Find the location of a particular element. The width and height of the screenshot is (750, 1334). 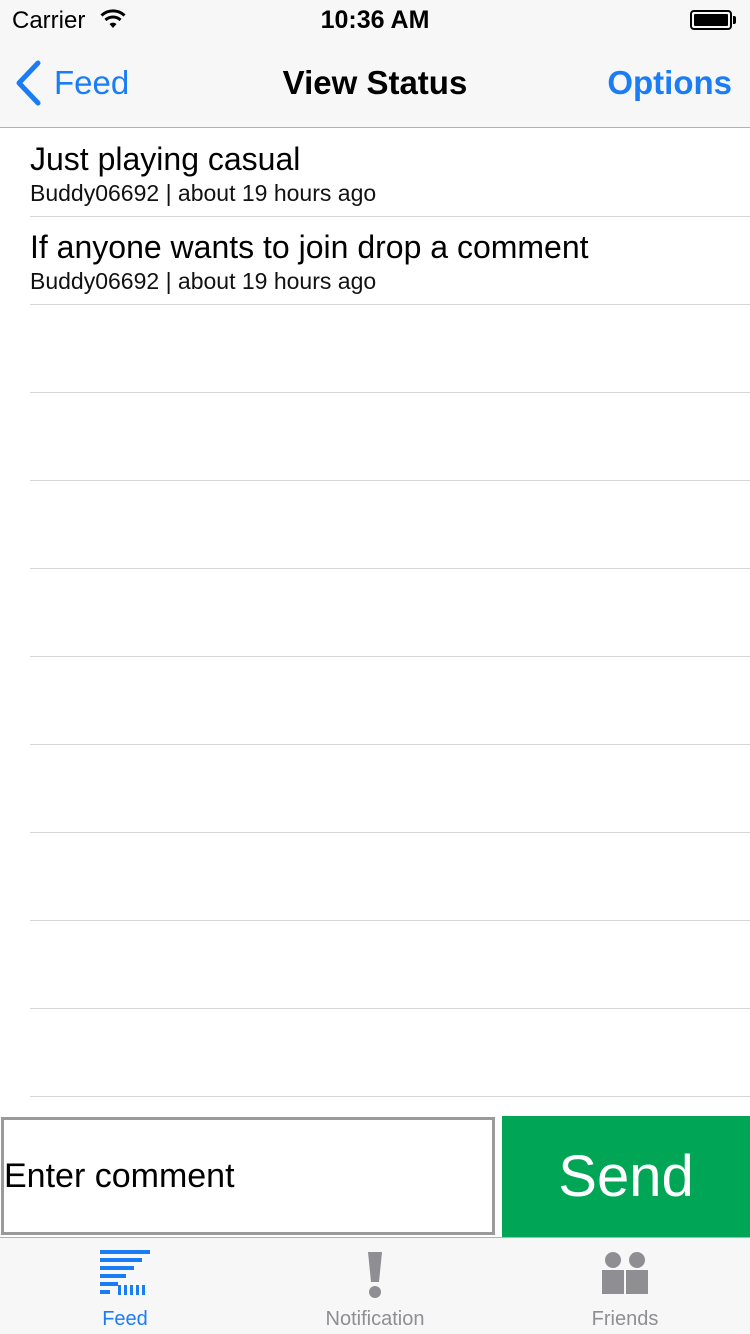

send-button: Send is located at coordinates (626, 1176).